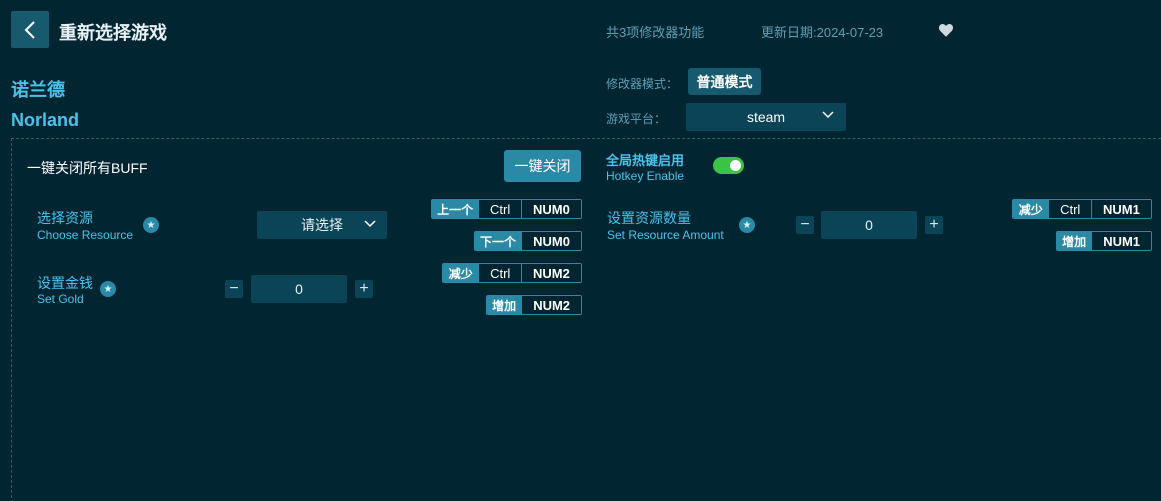 This screenshot has width=1161, height=501. Describe the element at coordinates (85, 235) in the screenshot. I see `choose-resource-label-en: Choose Resource` at that location.